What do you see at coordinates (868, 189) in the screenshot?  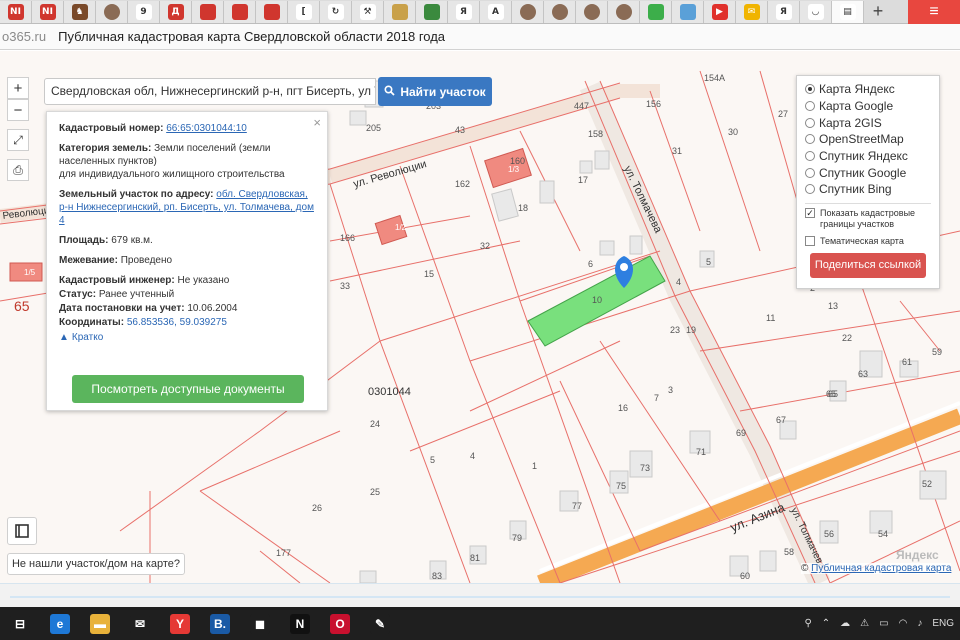 I see `layer-option: Спутник Bing` at bounding box center [868, 189].